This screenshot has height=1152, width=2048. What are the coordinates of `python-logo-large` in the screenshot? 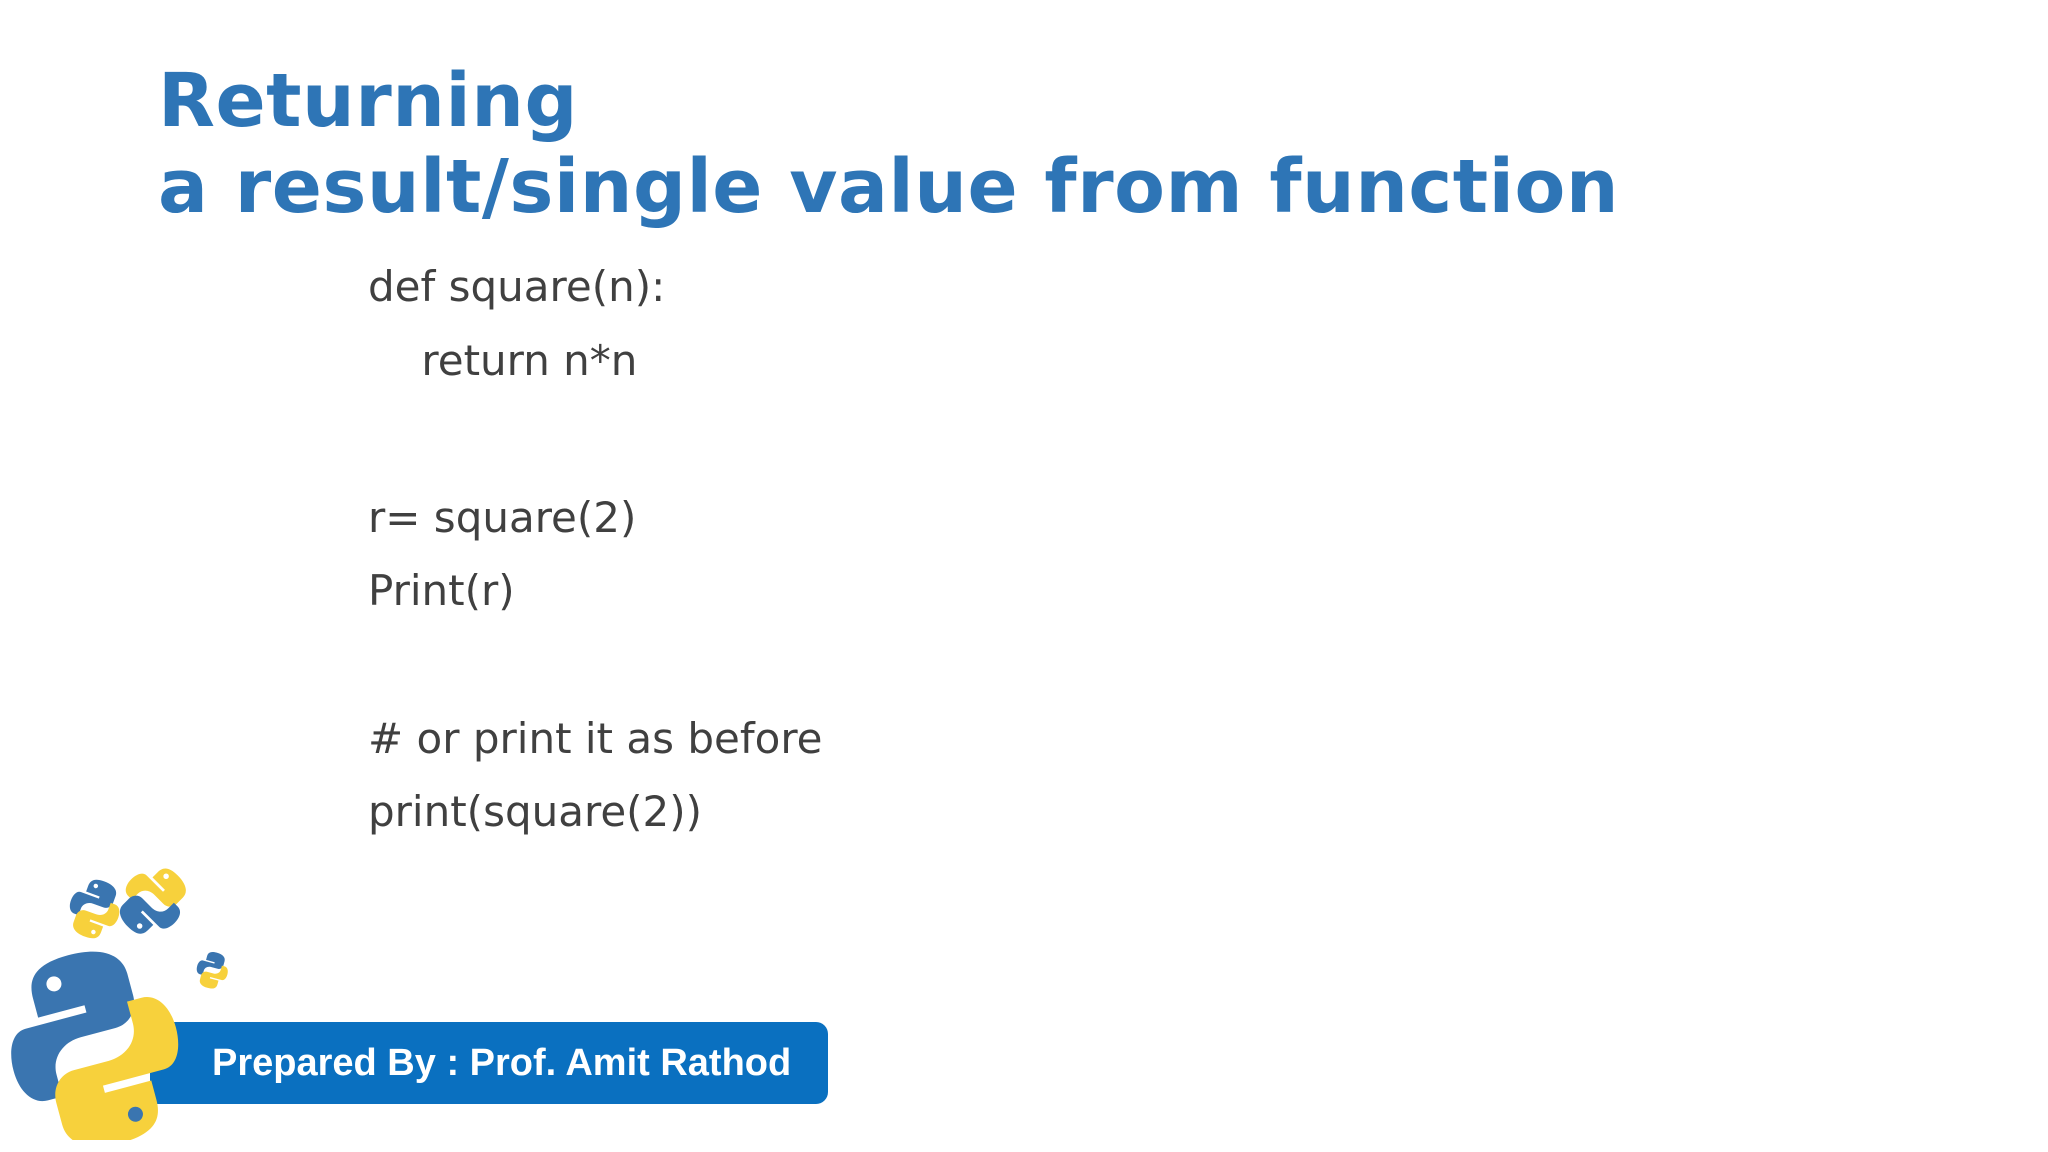 It's located at (95, 1045).